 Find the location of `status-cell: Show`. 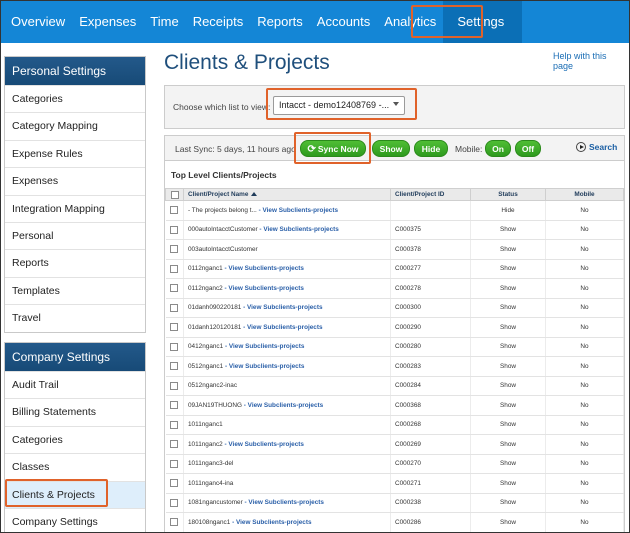

status-cell: Show is located at coordinates (508, 503).